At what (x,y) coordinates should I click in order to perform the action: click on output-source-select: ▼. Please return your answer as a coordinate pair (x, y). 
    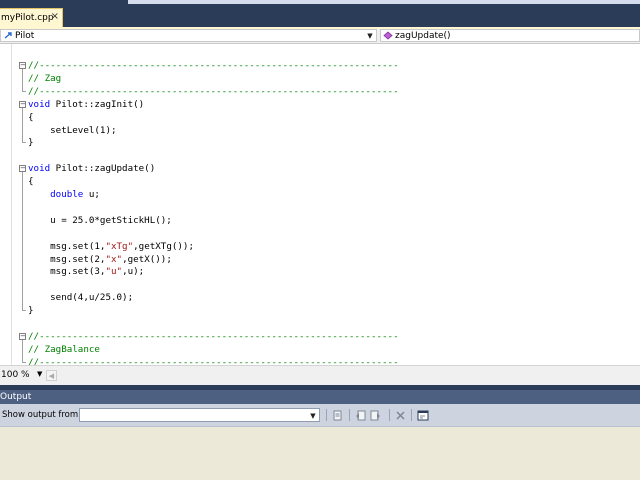
    Looking at the image, I should click on (199, 415).